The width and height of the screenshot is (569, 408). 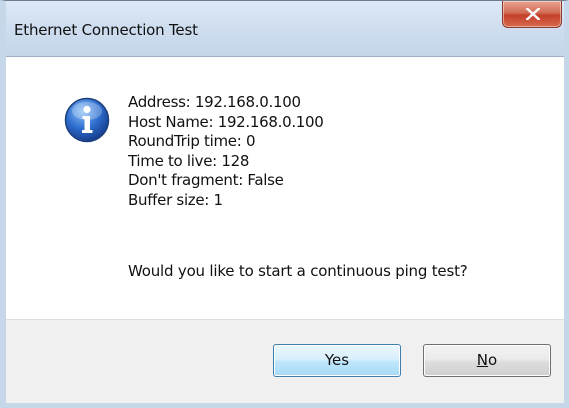 What do you see at coordinates (192, 141) in the screenshot?
I see `roundtrip-time-line: RoundTrip time: 0` at bounding box center [192, 141].